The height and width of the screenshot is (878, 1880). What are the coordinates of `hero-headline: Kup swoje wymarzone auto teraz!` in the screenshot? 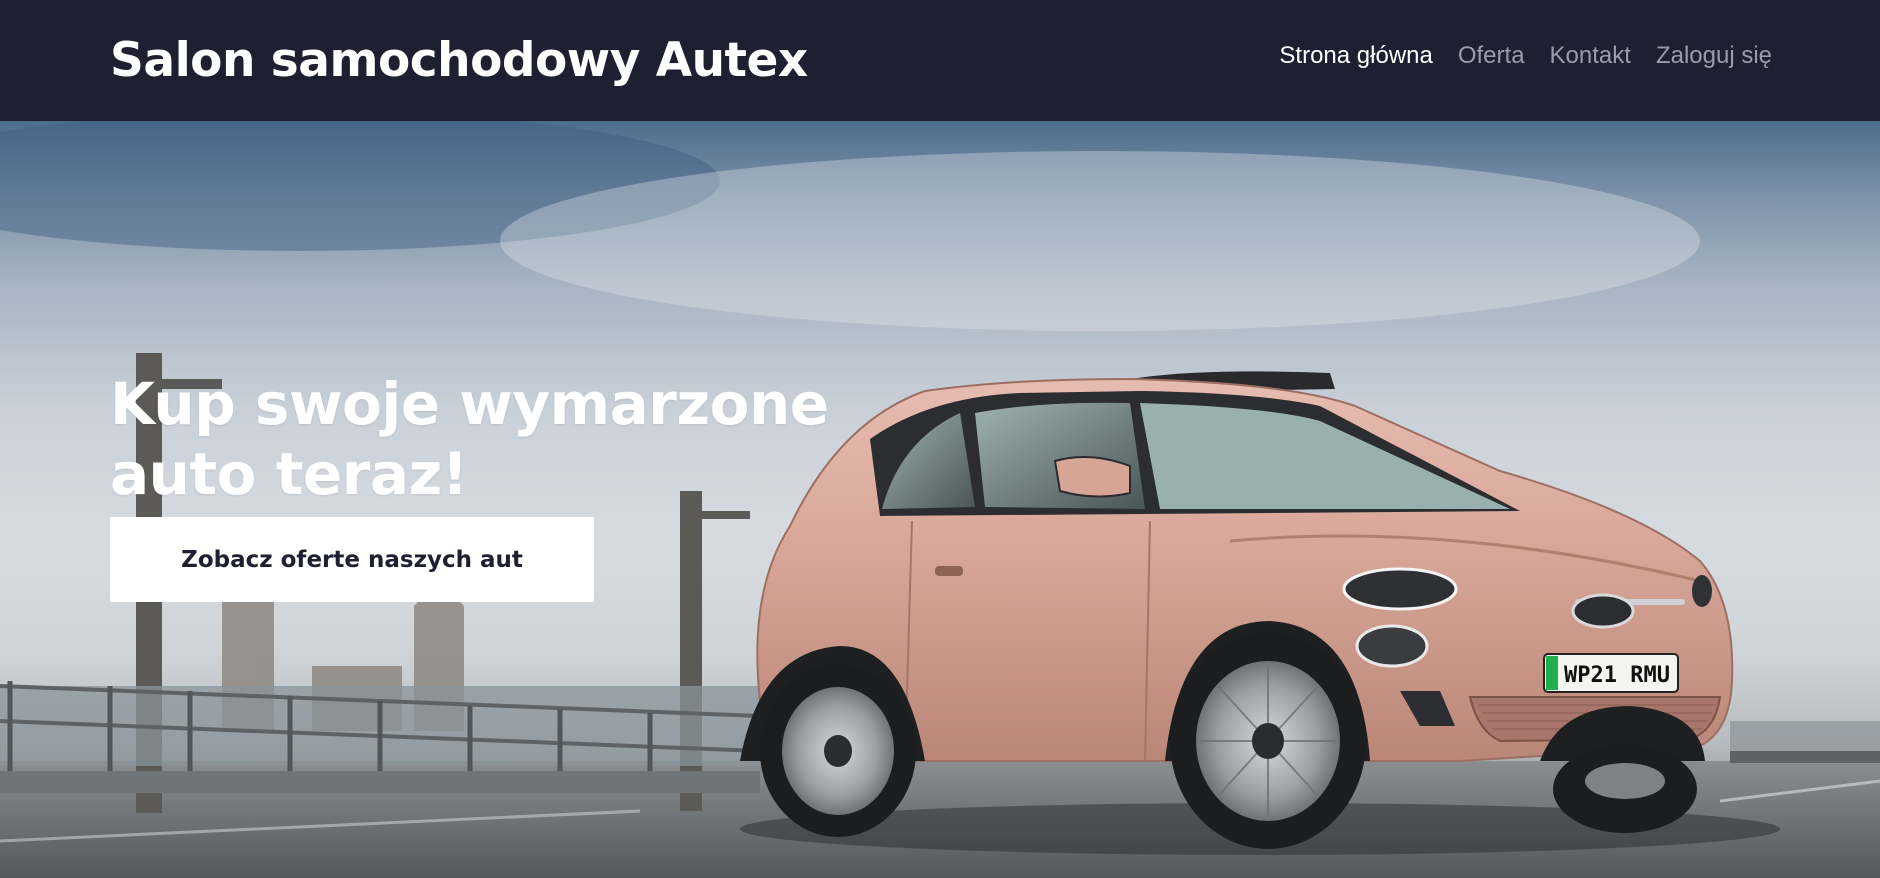 It's located at (469, 439).